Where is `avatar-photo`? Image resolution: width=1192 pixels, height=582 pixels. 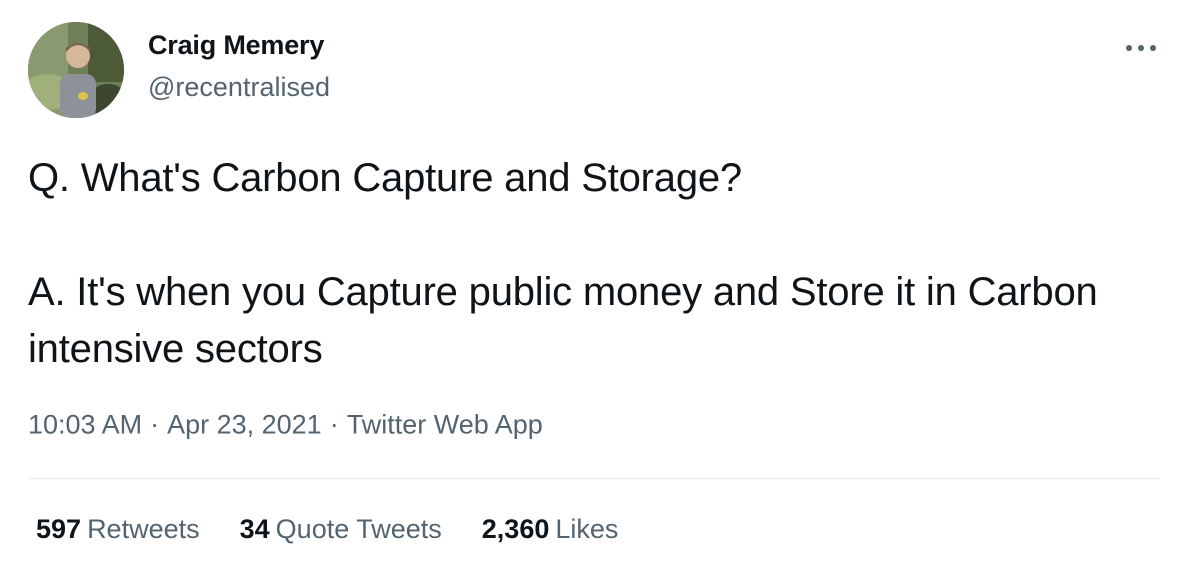 avatar-photo is located at coordinates (76, 70).